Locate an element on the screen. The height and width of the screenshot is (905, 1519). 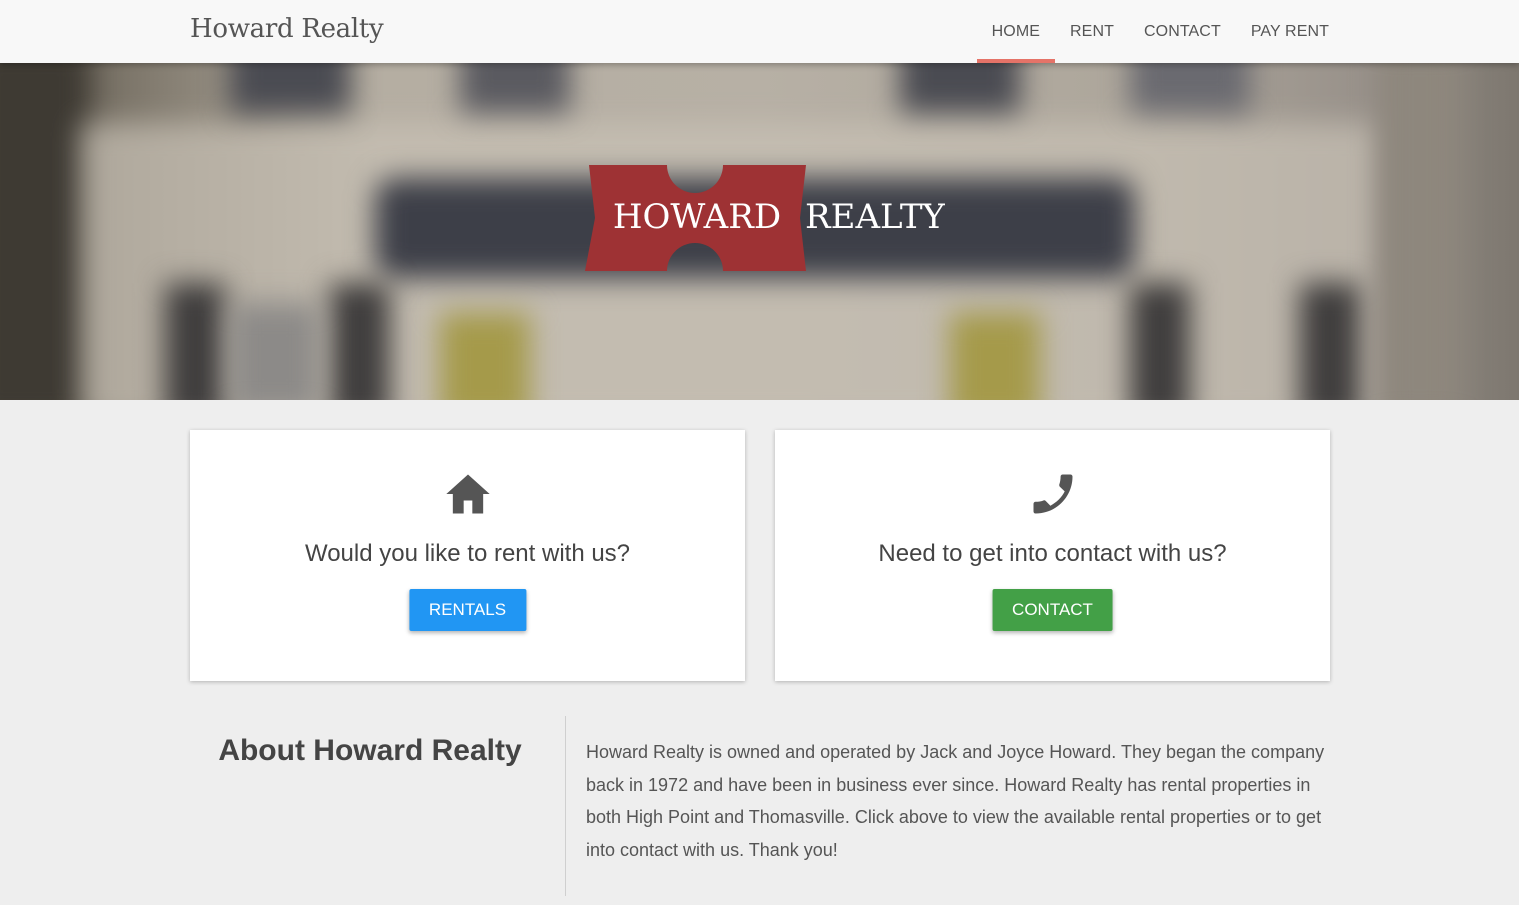
house-icon is located at coordinates (467, 494).